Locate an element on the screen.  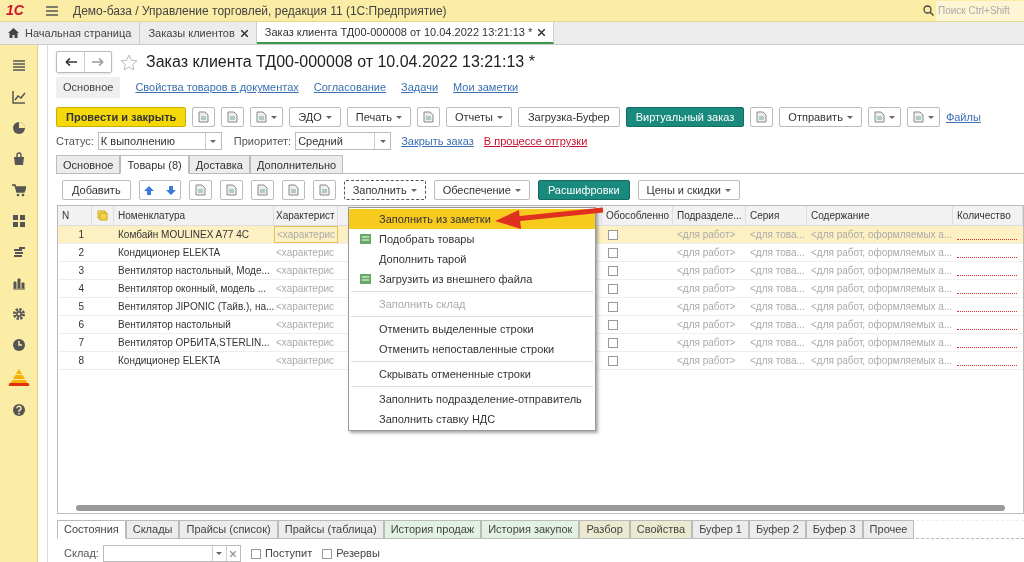
table-cell-text: 8 is located at coordinates (81, 361).